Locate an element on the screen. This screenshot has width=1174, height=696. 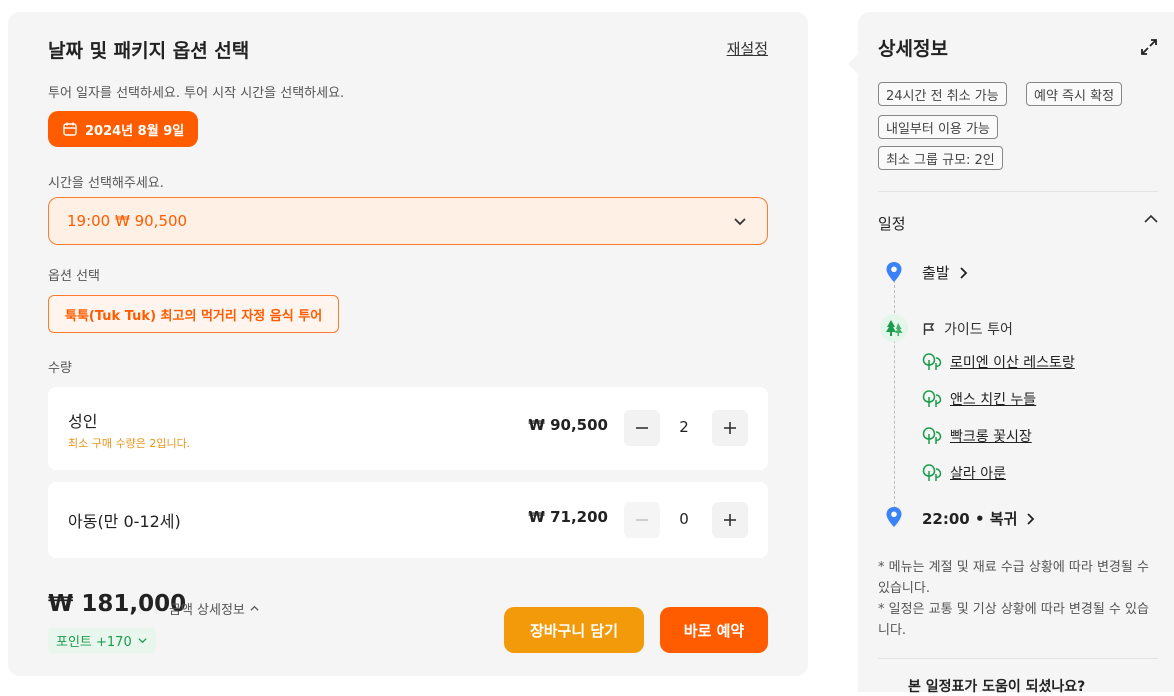
child-minus-button is located at coordinates (642, 520).